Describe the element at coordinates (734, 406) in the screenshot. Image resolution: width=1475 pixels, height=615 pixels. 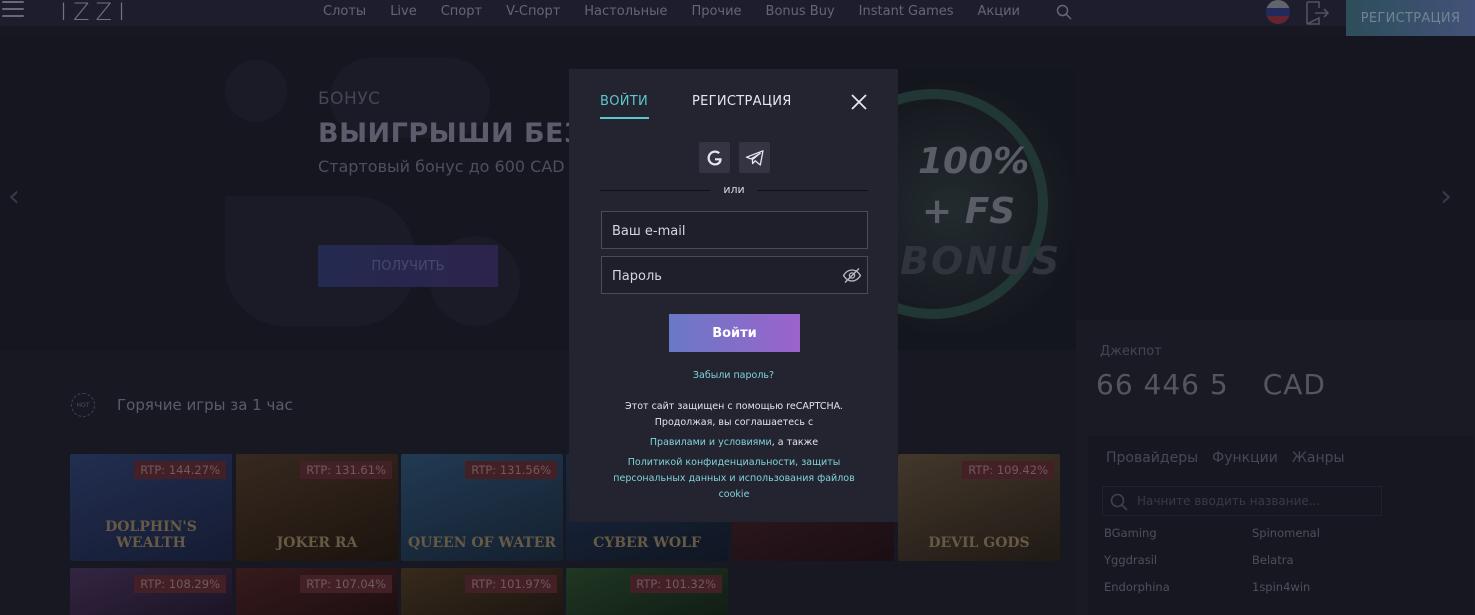
I see `legal-line-1: Этот сайт защищен с помощью reCAPTCHA.` at that location.